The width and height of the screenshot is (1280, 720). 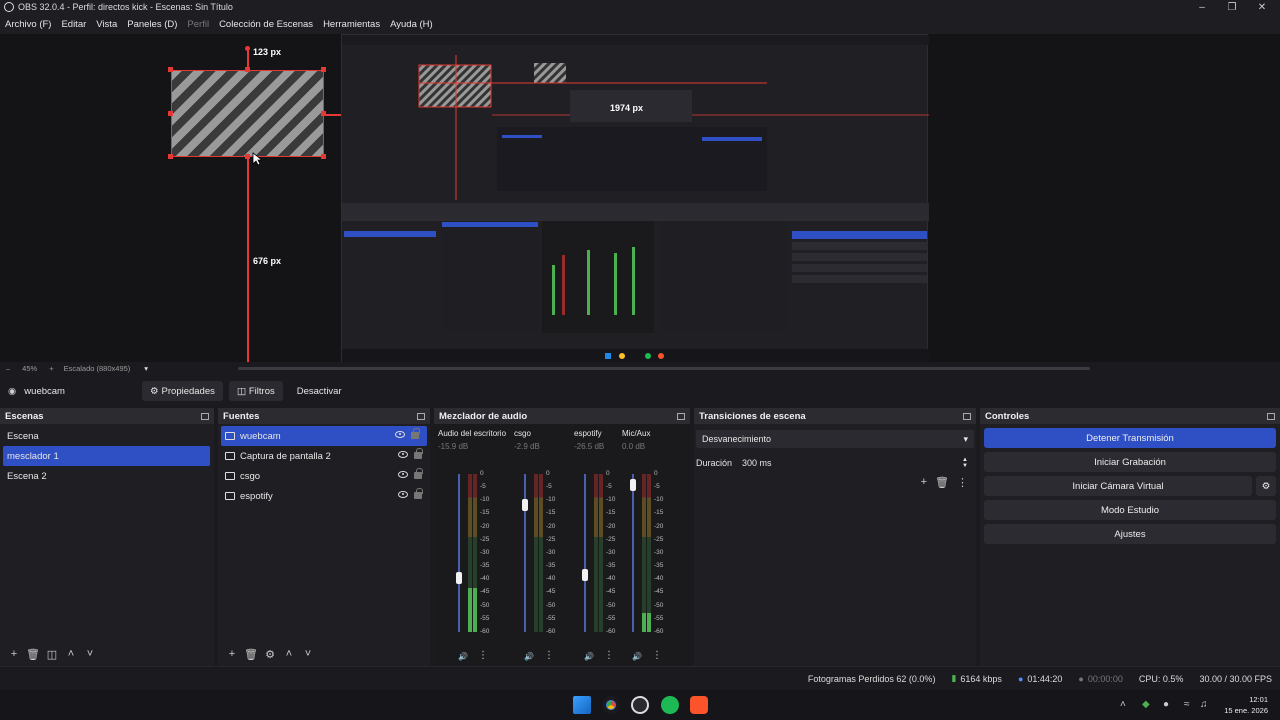 I want to click on menu-help: Ayuda (H), so click(x=411, y=24).